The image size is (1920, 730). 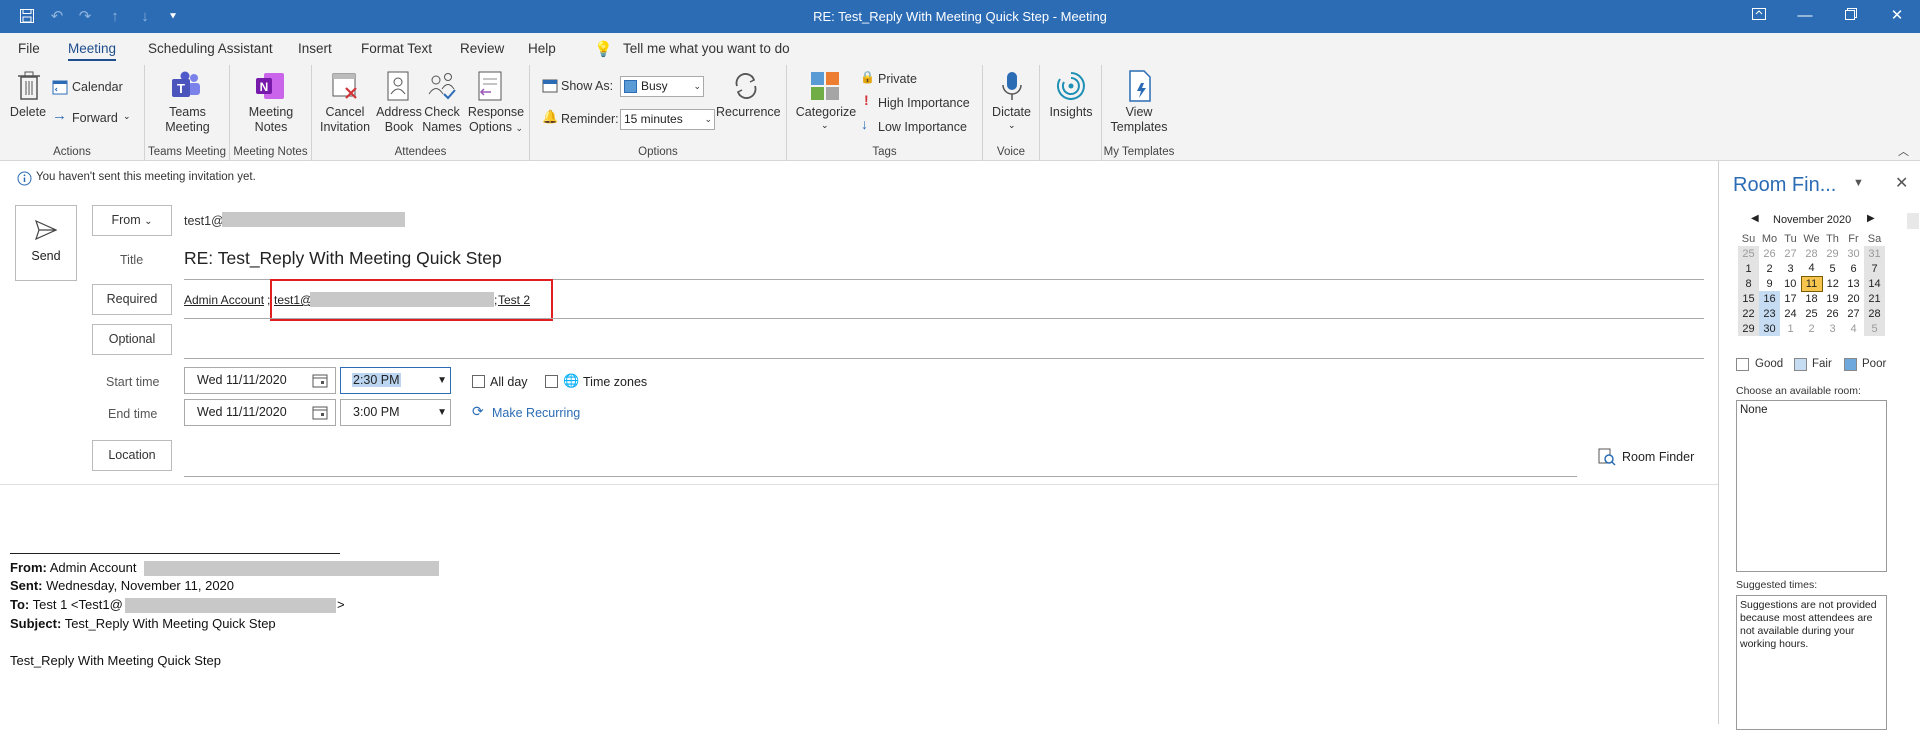 What do you see at coordinates (1759, 16) in the screenshot?
I see `ribbon-display-options-icon` at bounding box center [1759, 16].